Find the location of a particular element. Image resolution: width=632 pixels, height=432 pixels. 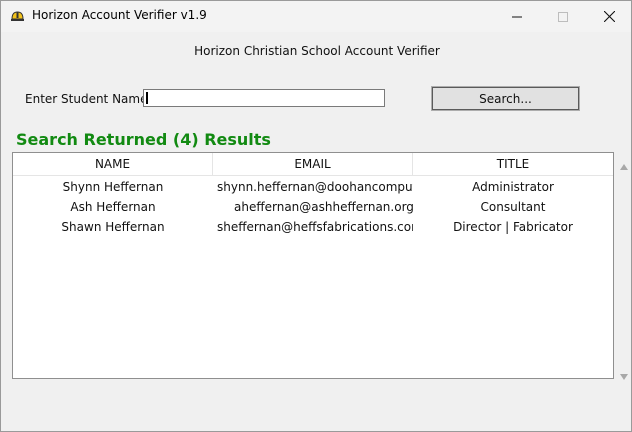

student-name-label: Enter Student Name: is located at coordinates (88, 99).